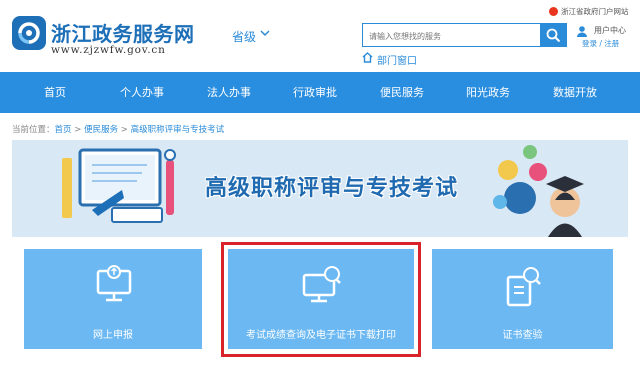 The height and width of the screenshot is (369, 640). I want to click on nav-item-open-data: 数据开放, so click(575, 92).